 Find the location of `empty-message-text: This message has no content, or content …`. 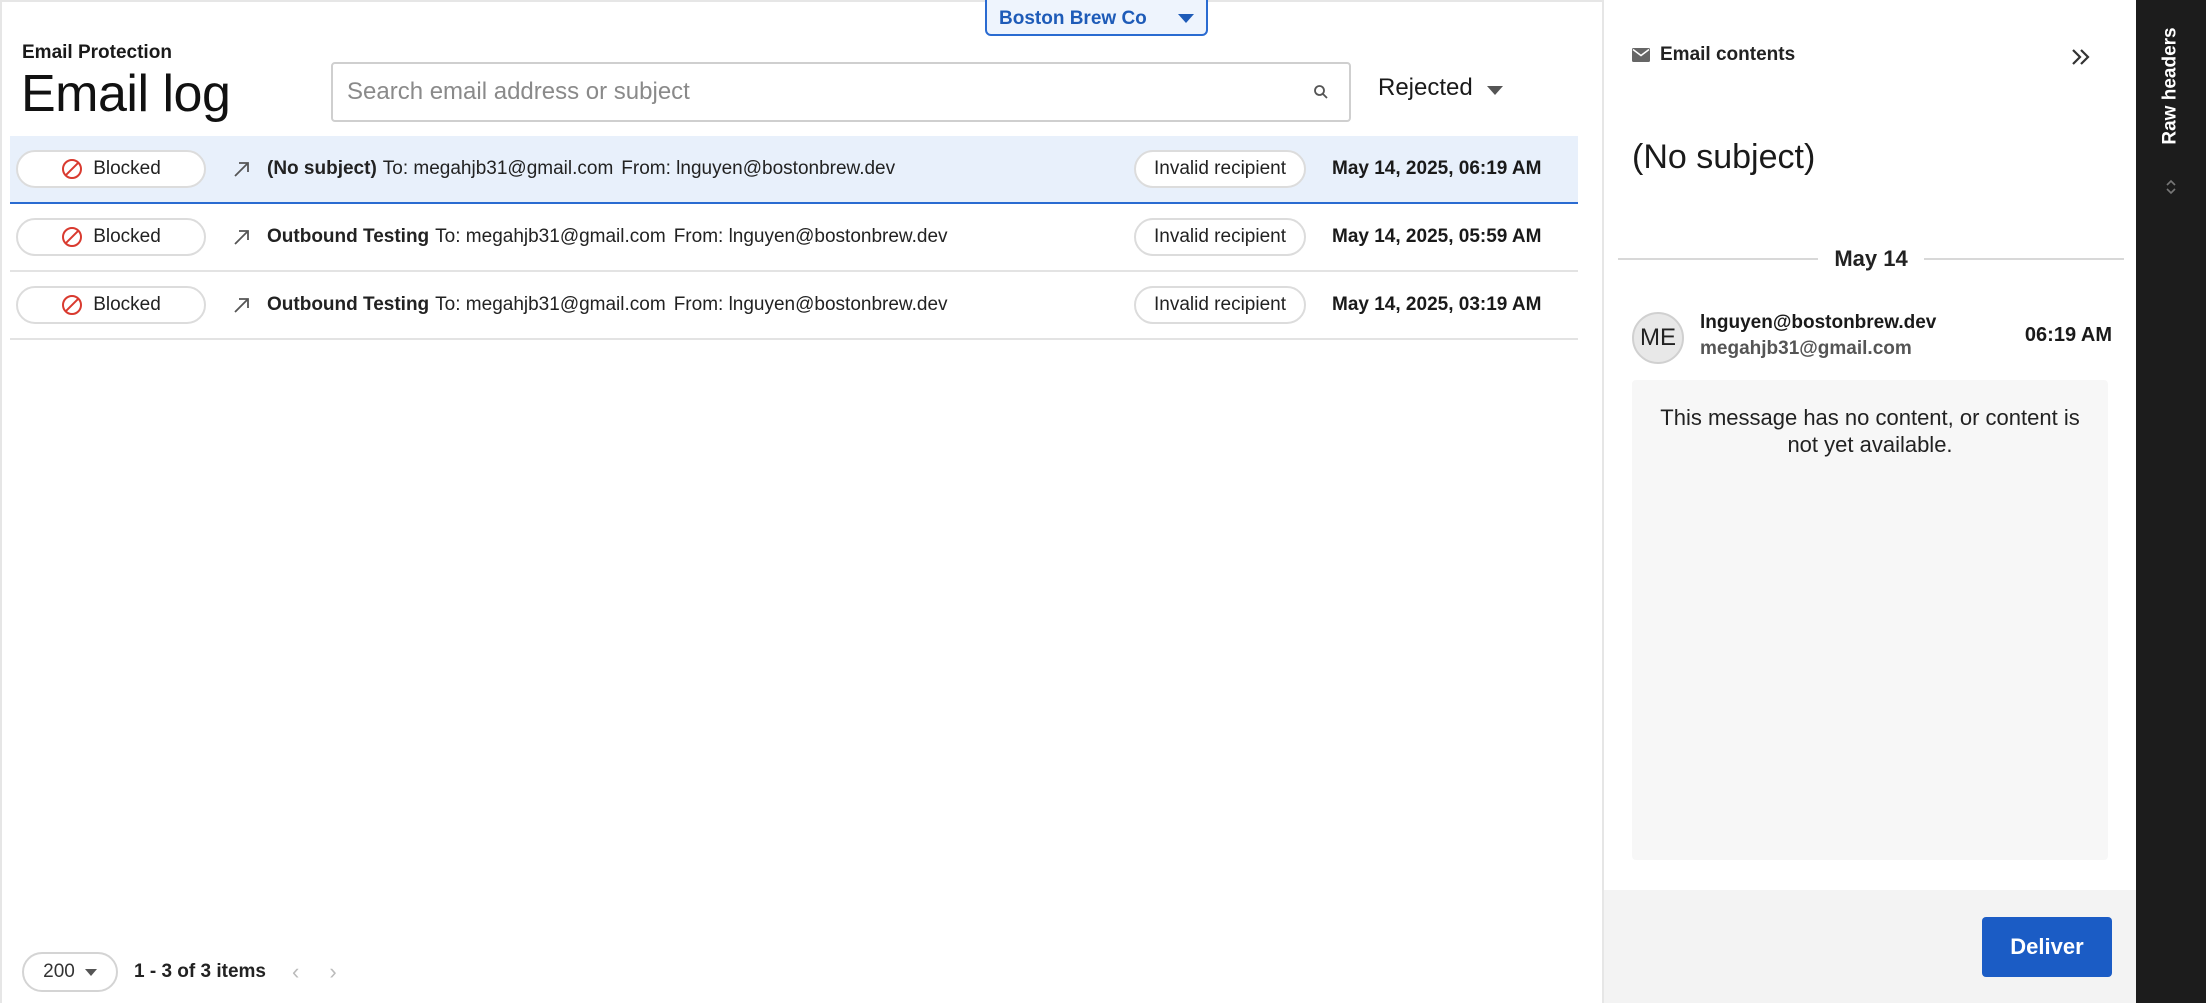

empty-message-text: This message has no content, or content … is located at coordinates (1870, 431).